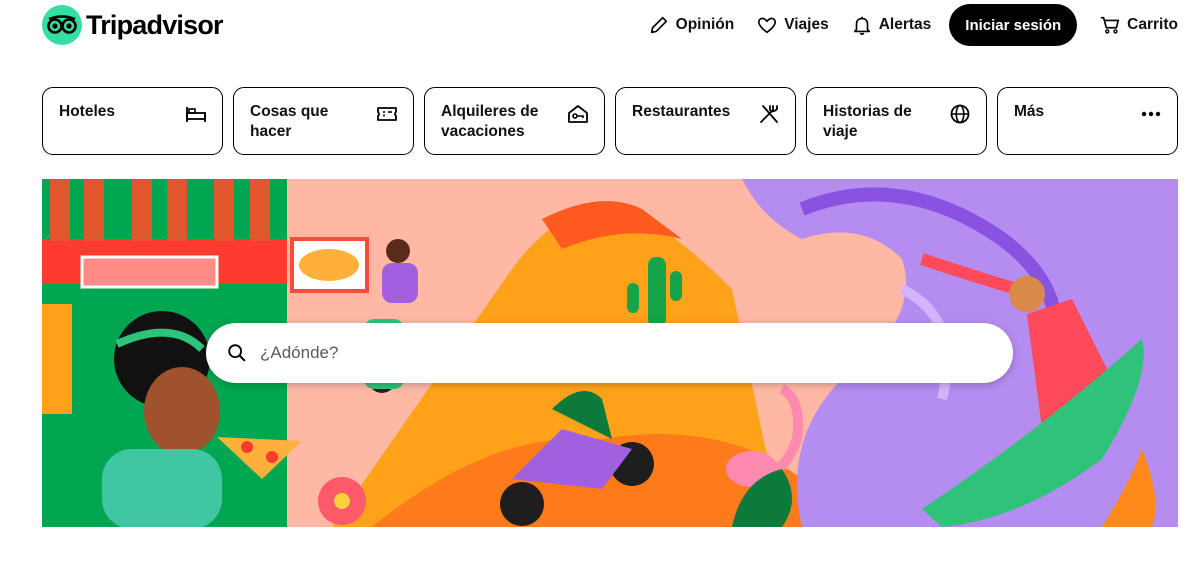  I want to click on trips-label: Viajes, so click(806, 24).